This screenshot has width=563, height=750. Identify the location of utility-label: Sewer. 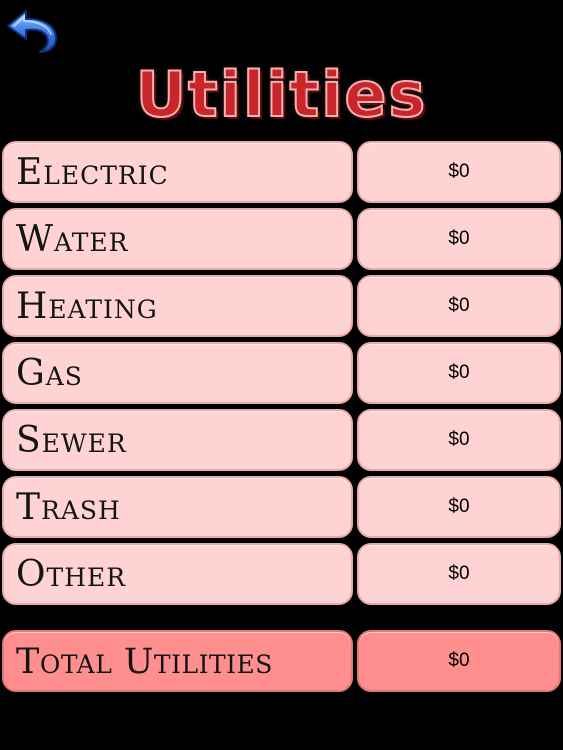
(71, 440).